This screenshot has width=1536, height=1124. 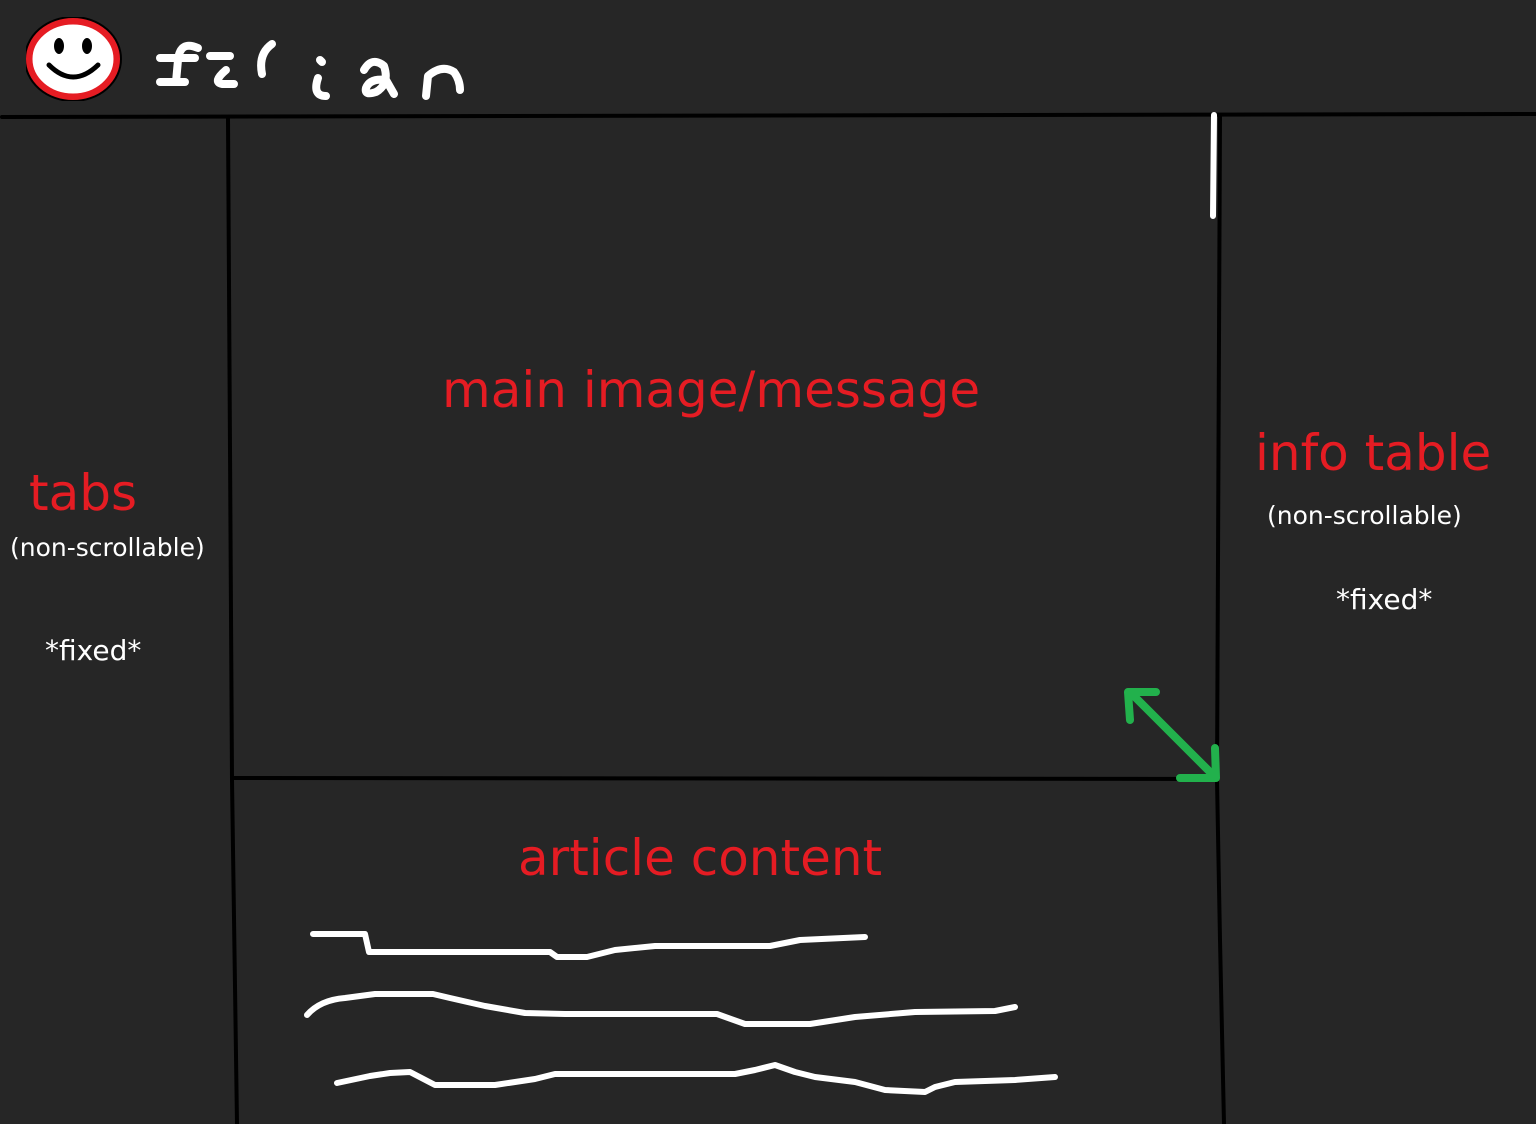 What do you see at coordinates (1173, 736) in the screenshot?
I see `diagonal-resize-arrow-icon` at bounding box center [1173, 736].